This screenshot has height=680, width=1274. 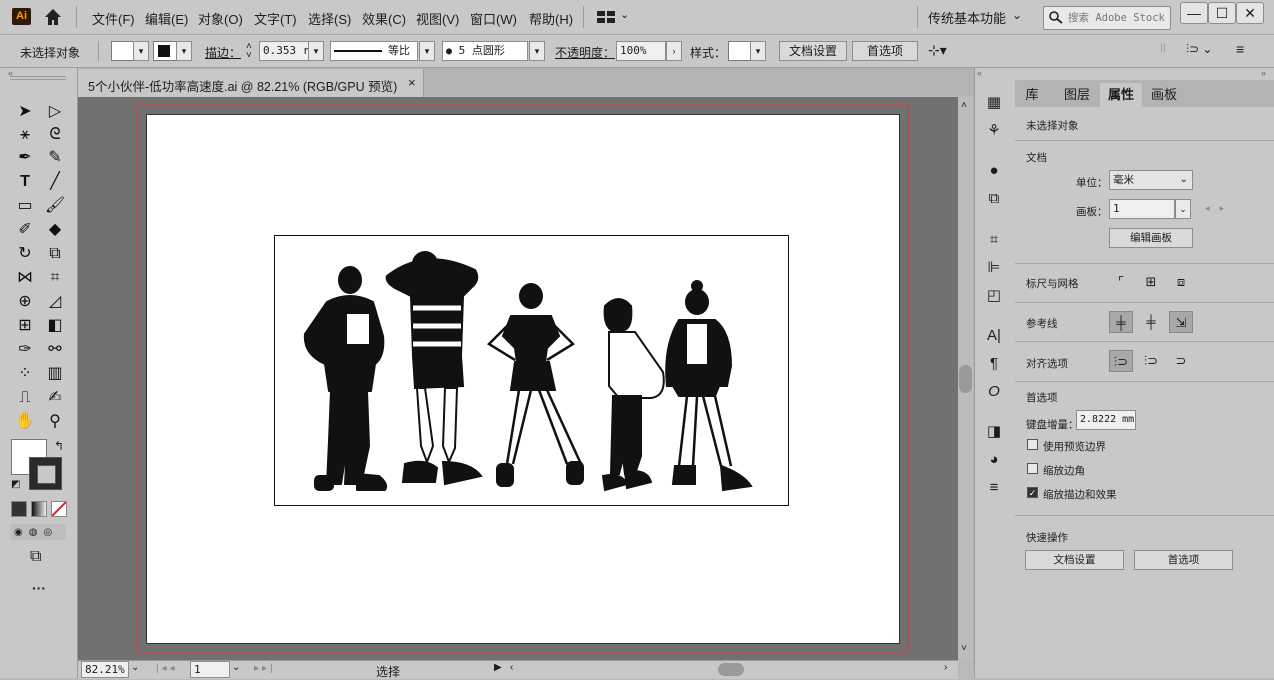 I want to click on color-guide-icon: ●, so click(x=994, y=171).